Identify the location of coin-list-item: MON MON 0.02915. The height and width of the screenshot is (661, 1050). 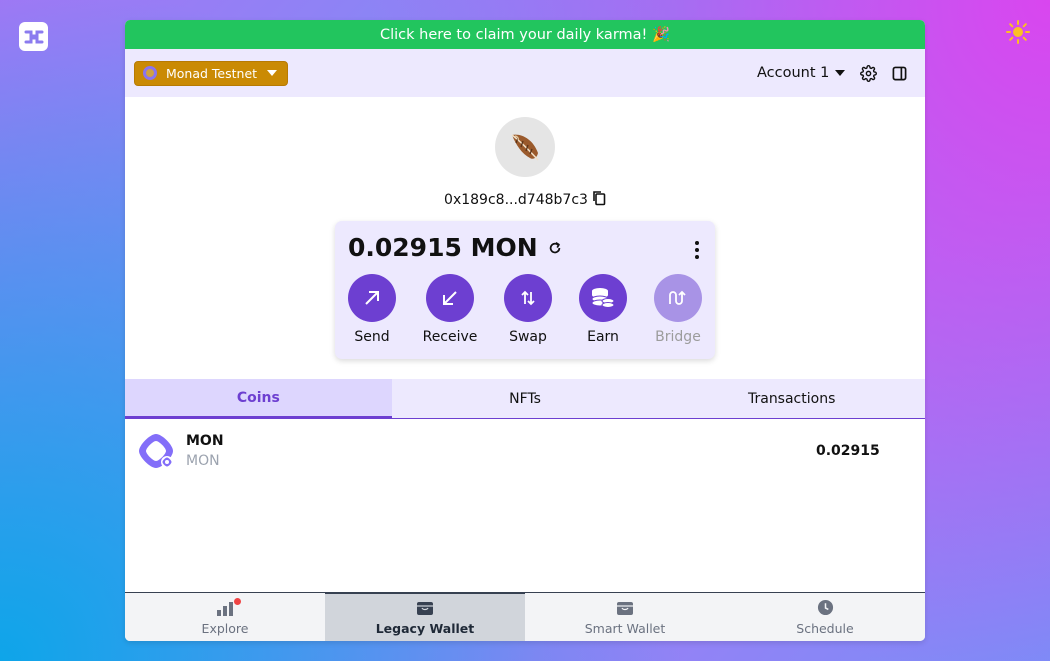
(525, 452).